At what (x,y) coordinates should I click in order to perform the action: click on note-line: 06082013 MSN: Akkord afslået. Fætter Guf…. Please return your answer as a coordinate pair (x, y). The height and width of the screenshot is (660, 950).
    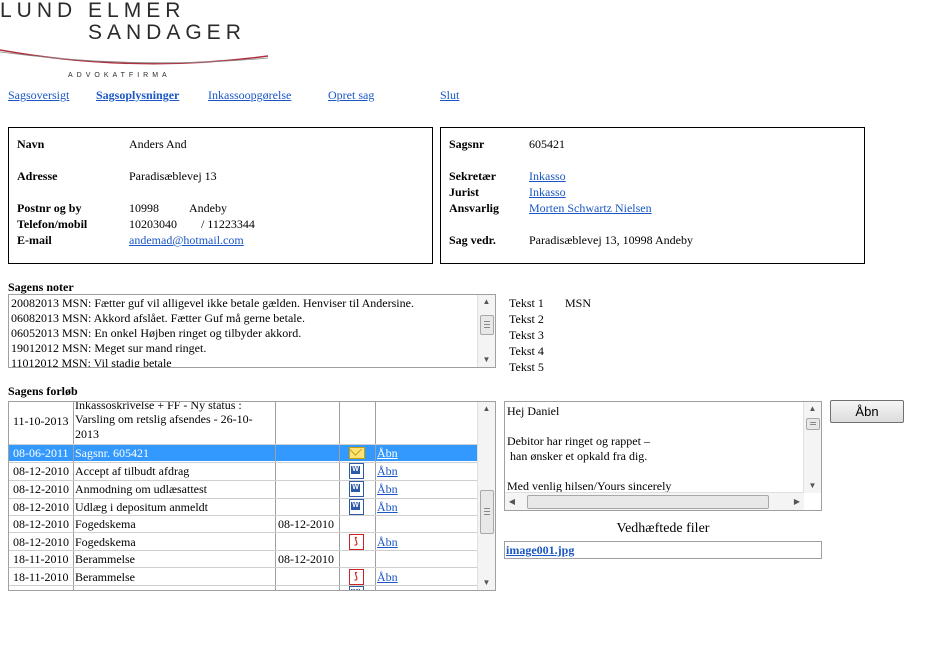
    Looking at the image, I should click on (158, 318).